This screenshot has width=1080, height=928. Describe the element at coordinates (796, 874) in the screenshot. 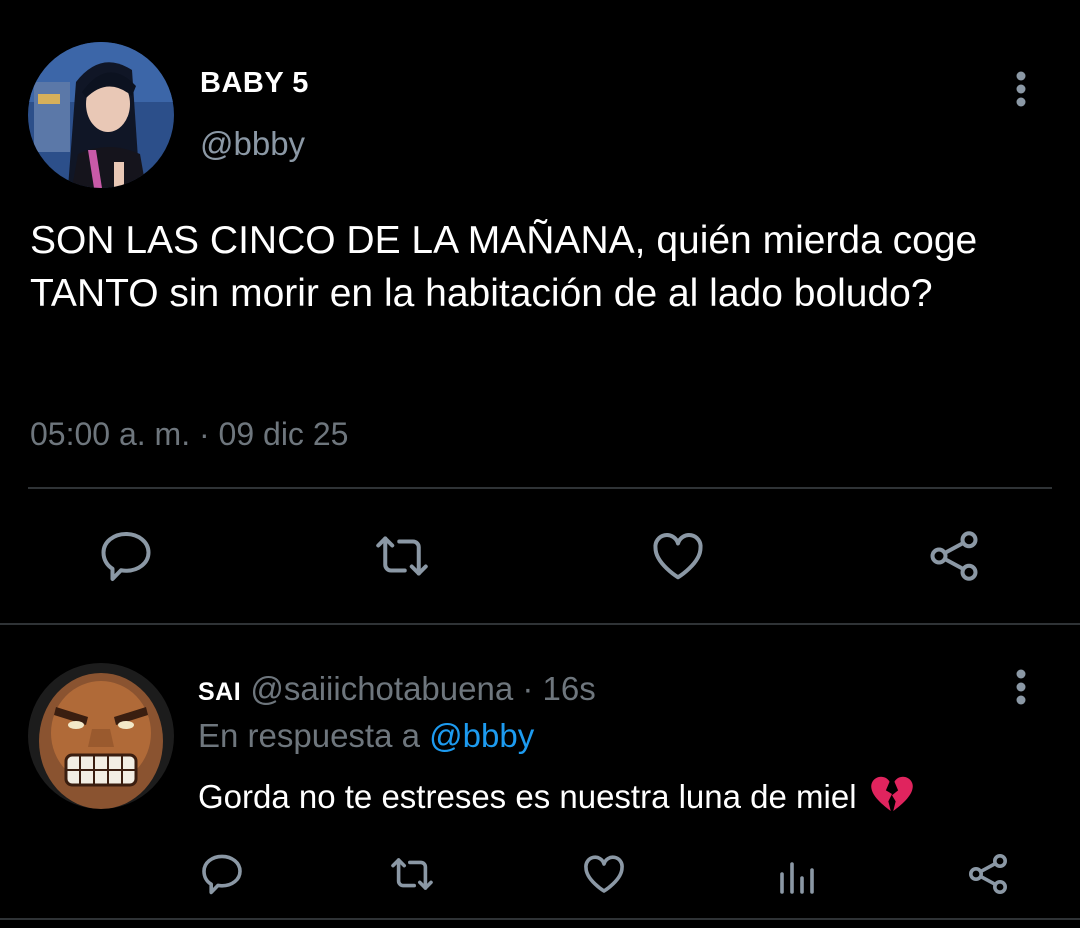

I see `analytics-icon` at that location.